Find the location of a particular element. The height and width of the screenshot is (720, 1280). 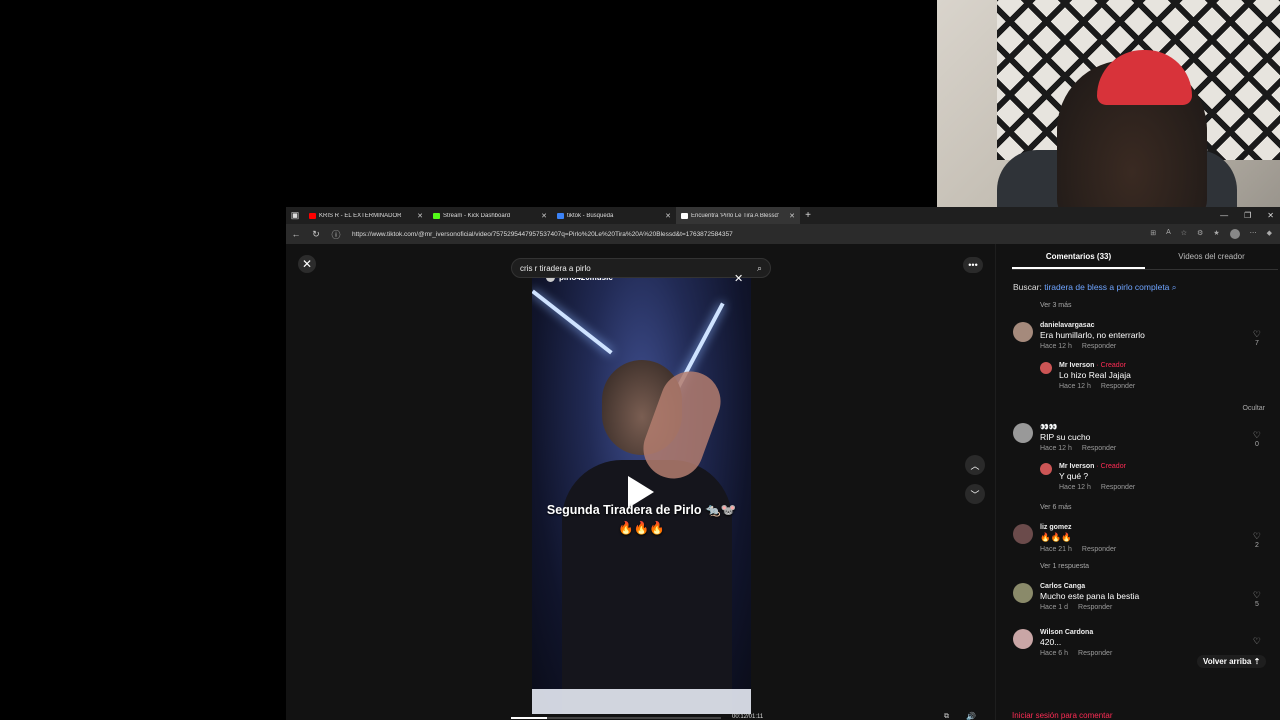

view-more-replies: Ver 1 respuesta is located at coordinates (1064, 566).